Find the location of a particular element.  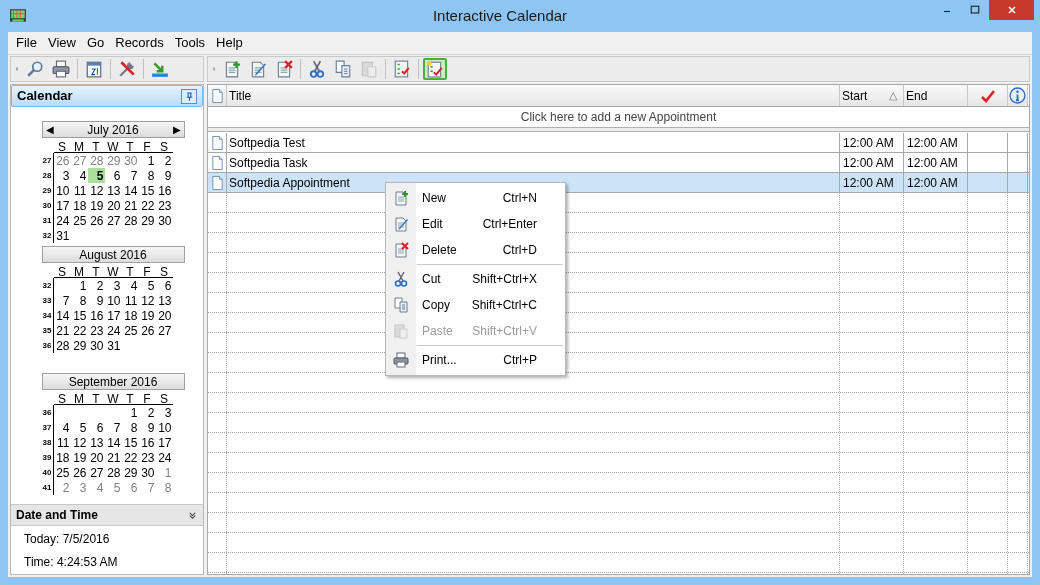

calendar-day: 9 is located at coordinates (164, 175).